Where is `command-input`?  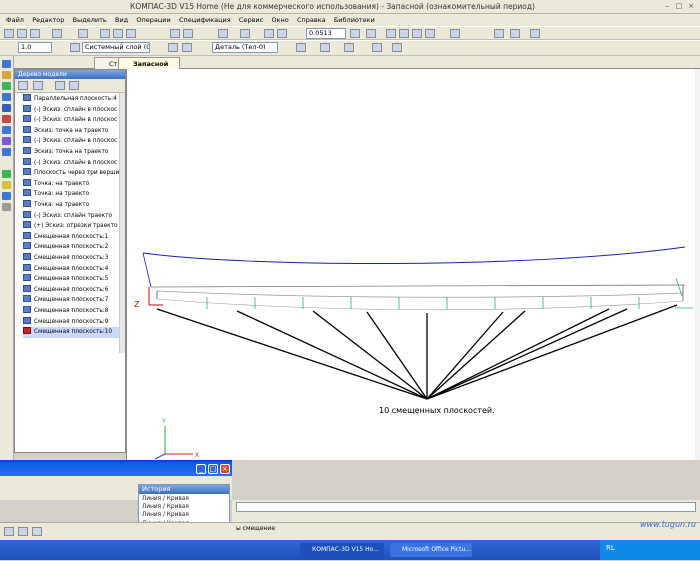 command-input is located at coordinates (466, 507).